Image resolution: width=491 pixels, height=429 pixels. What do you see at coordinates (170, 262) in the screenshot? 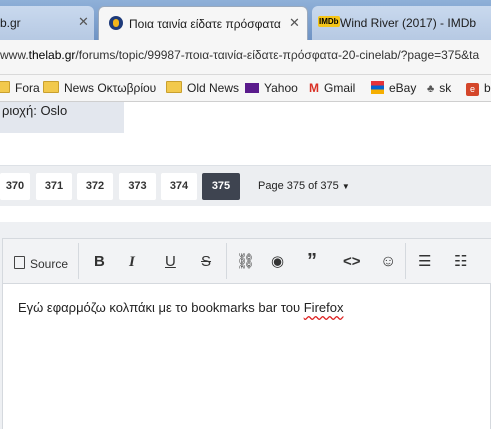
I see `underline-icon: U` at bounding box center [170, 262].